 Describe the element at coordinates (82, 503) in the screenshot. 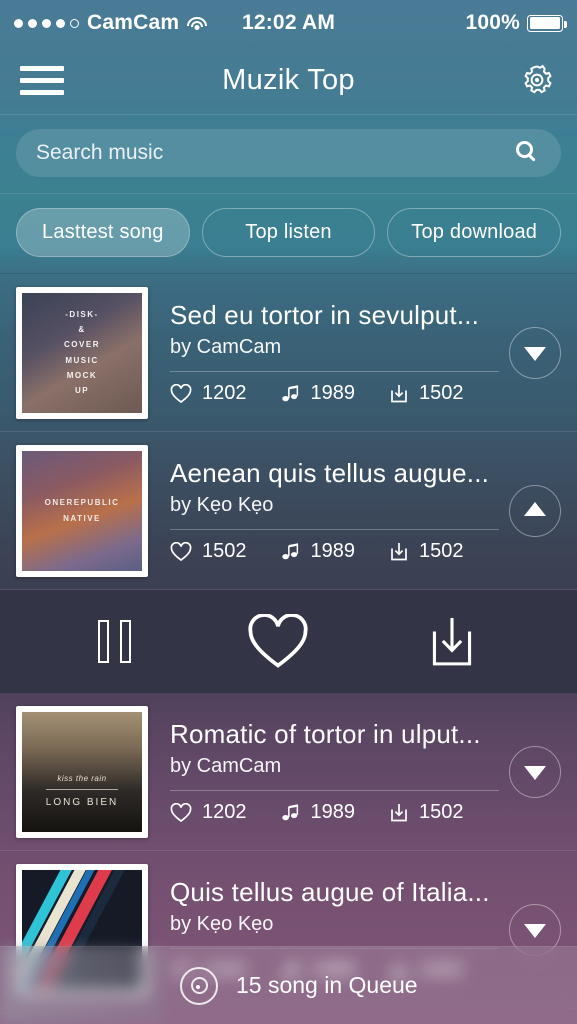

I see `album-art-text: ONEREPUBLIC` at that location.